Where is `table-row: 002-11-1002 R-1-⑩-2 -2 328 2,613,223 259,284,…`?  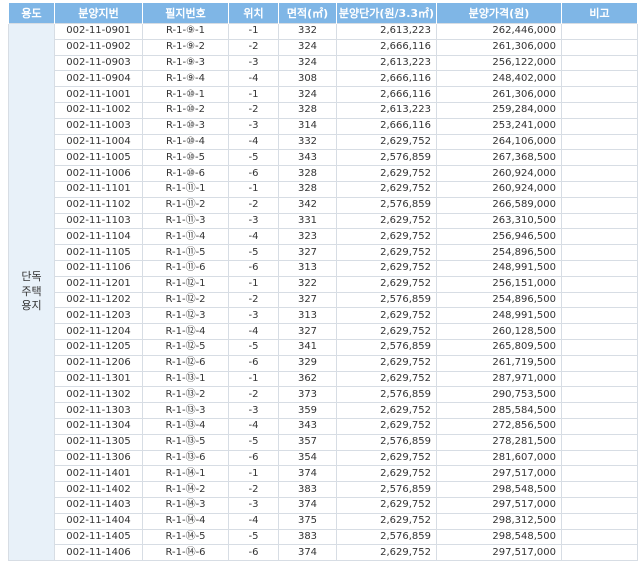
table-row: 002-11-1002 R-1-⑩-2 -2 328 2,613,223 259,284,… is located at coordinates (323, 110).